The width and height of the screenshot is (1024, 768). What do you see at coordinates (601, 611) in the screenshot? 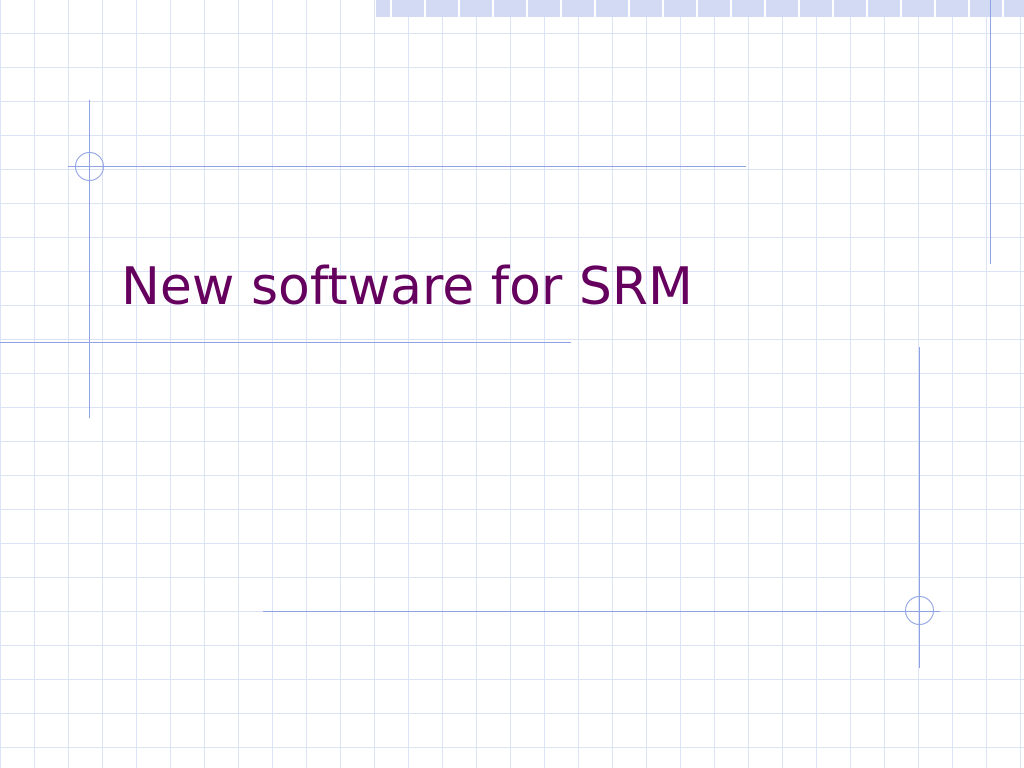
I see `bottom-accent-line` at bounding box center [601, 611].